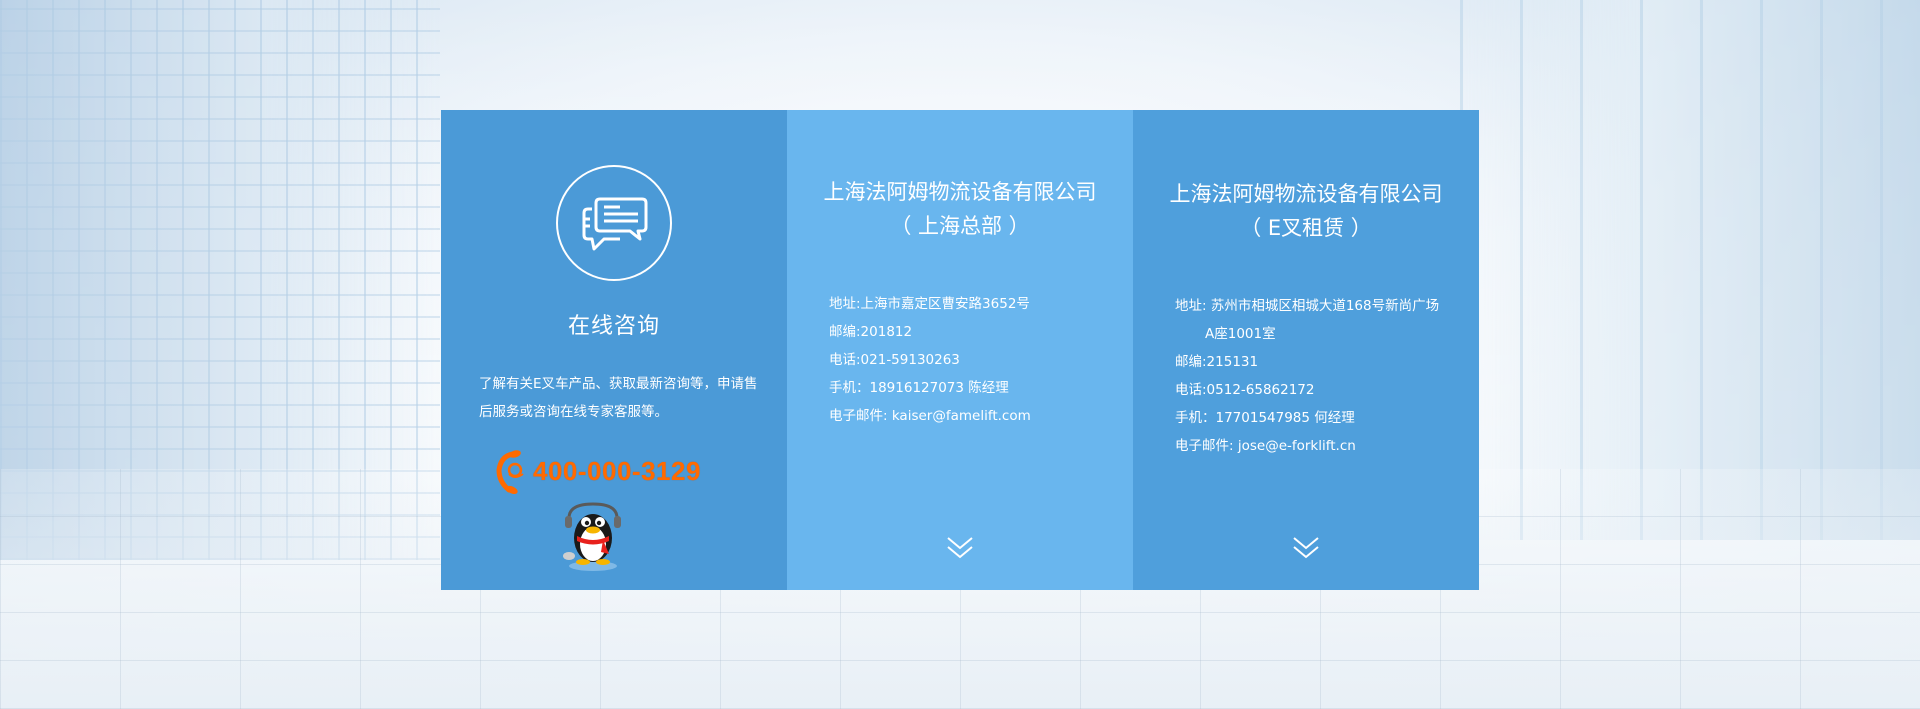 This screenshot has width=1920, height=709. What do you see at coordinates (871, 332) in the screenshot?
I see `postcode-text: 邮编:201812` at bounding box center [871, 332].